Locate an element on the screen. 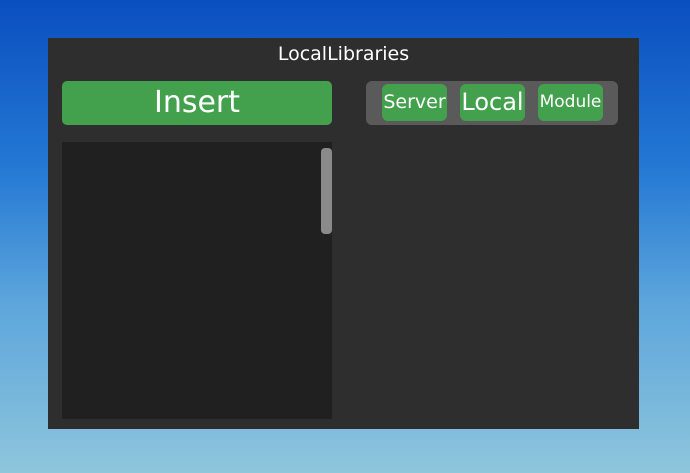 The width and height of the screenshot is (690, 473). mode-selector: Server Local Module is located at coordinates (492, 103).